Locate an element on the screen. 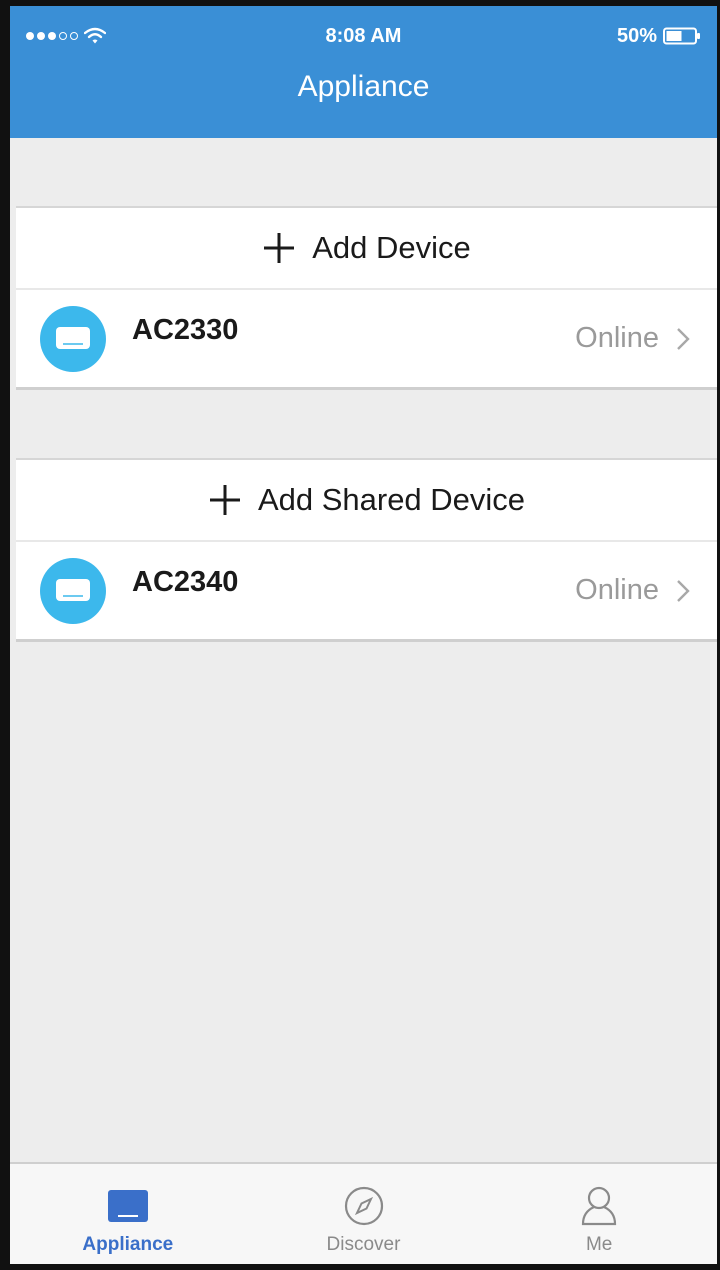  appliance-icon is located at coordinates (127, 1206).